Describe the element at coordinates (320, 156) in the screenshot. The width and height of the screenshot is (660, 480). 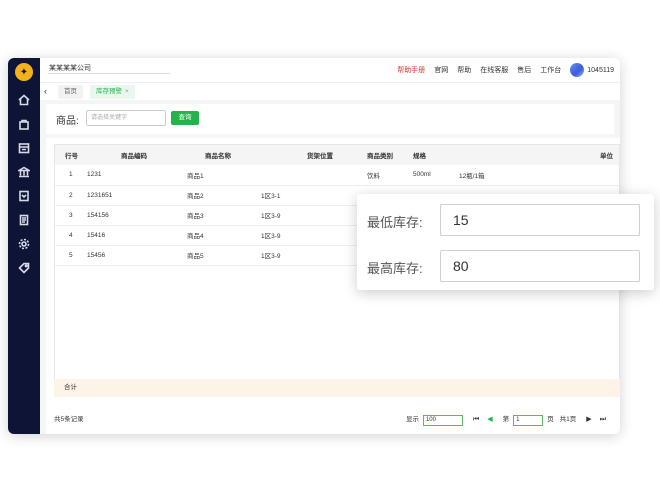
I see `header-shelf-location: 货架位置` at that location.